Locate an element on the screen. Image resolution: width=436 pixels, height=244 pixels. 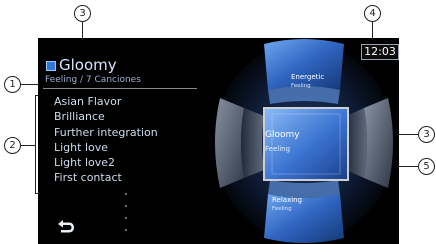
mood-subtitle: Feeling / 7 Canciones is located at coordinates (93, 80).